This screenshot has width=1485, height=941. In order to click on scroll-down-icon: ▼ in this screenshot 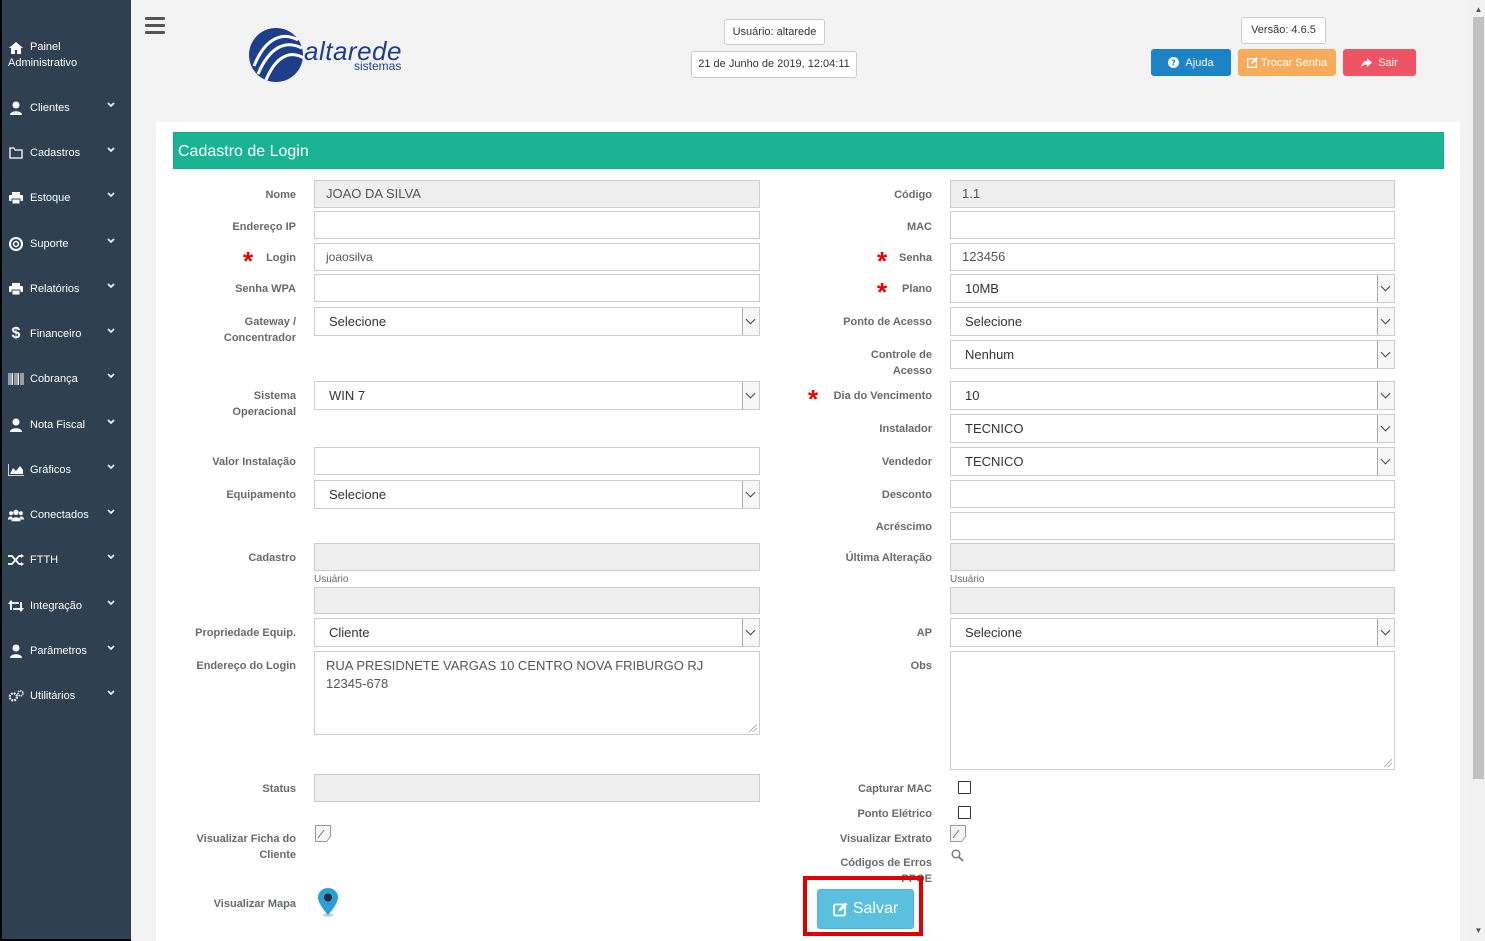, I will do `click(1478, 930)`.